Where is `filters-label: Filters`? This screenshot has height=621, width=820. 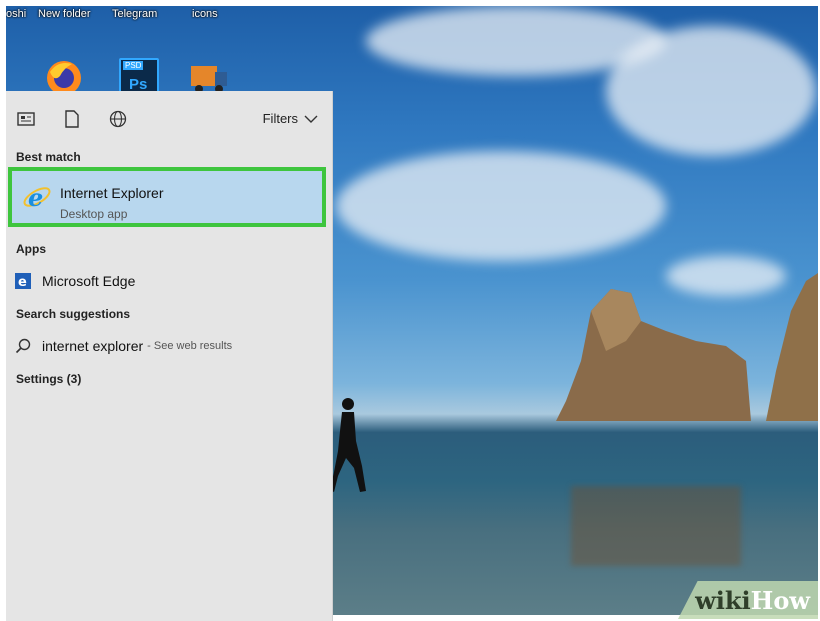 filters-label: Filters is located at coordinates (280, 118).